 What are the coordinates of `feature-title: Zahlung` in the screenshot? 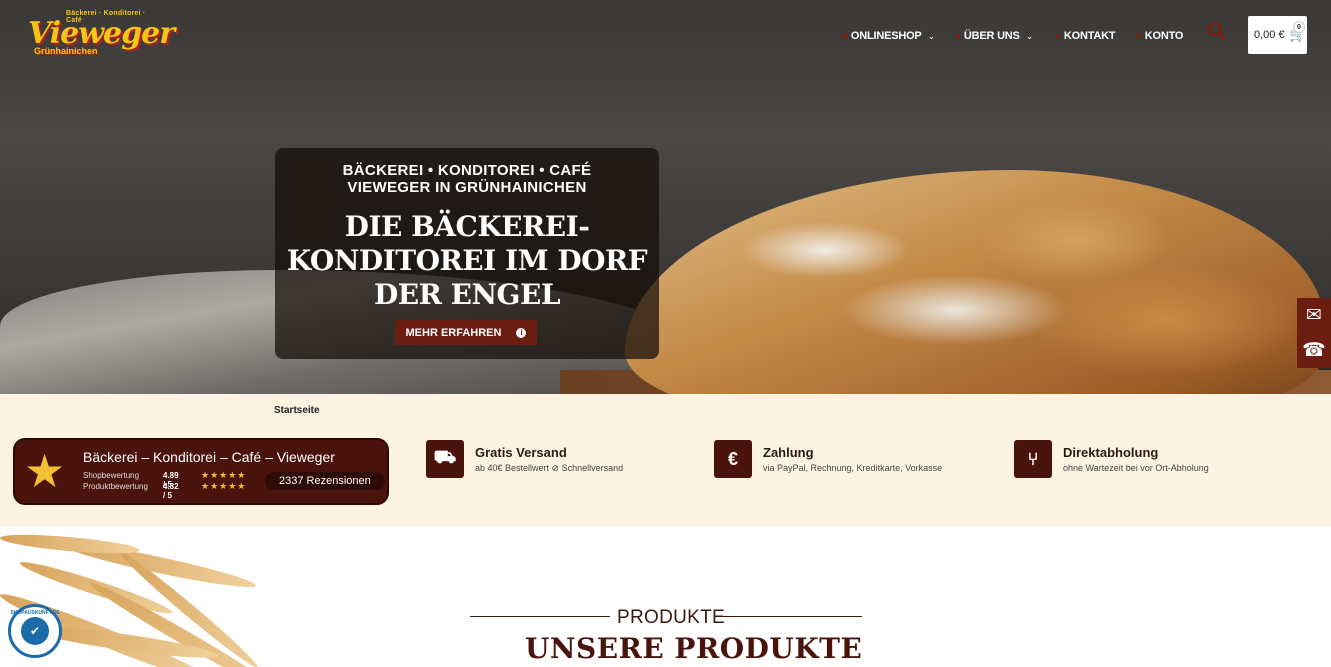 It's located at (788, 452).